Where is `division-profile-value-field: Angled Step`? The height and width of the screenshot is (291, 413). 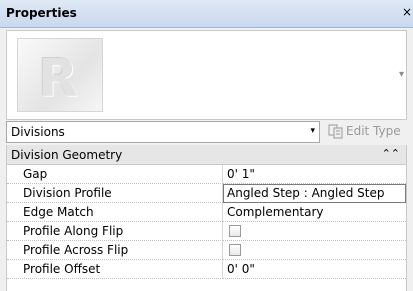 division-profile-value-field: Angled Step is located at coordinates (314, 193).